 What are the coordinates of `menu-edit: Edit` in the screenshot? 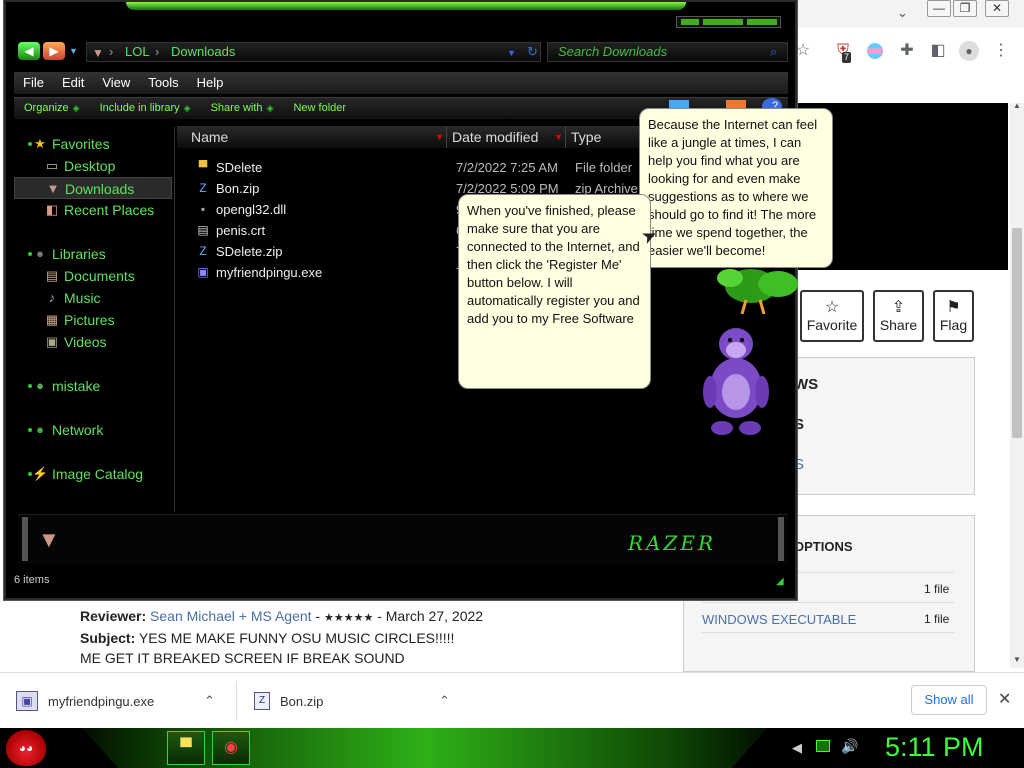 It's located at (73, 83).